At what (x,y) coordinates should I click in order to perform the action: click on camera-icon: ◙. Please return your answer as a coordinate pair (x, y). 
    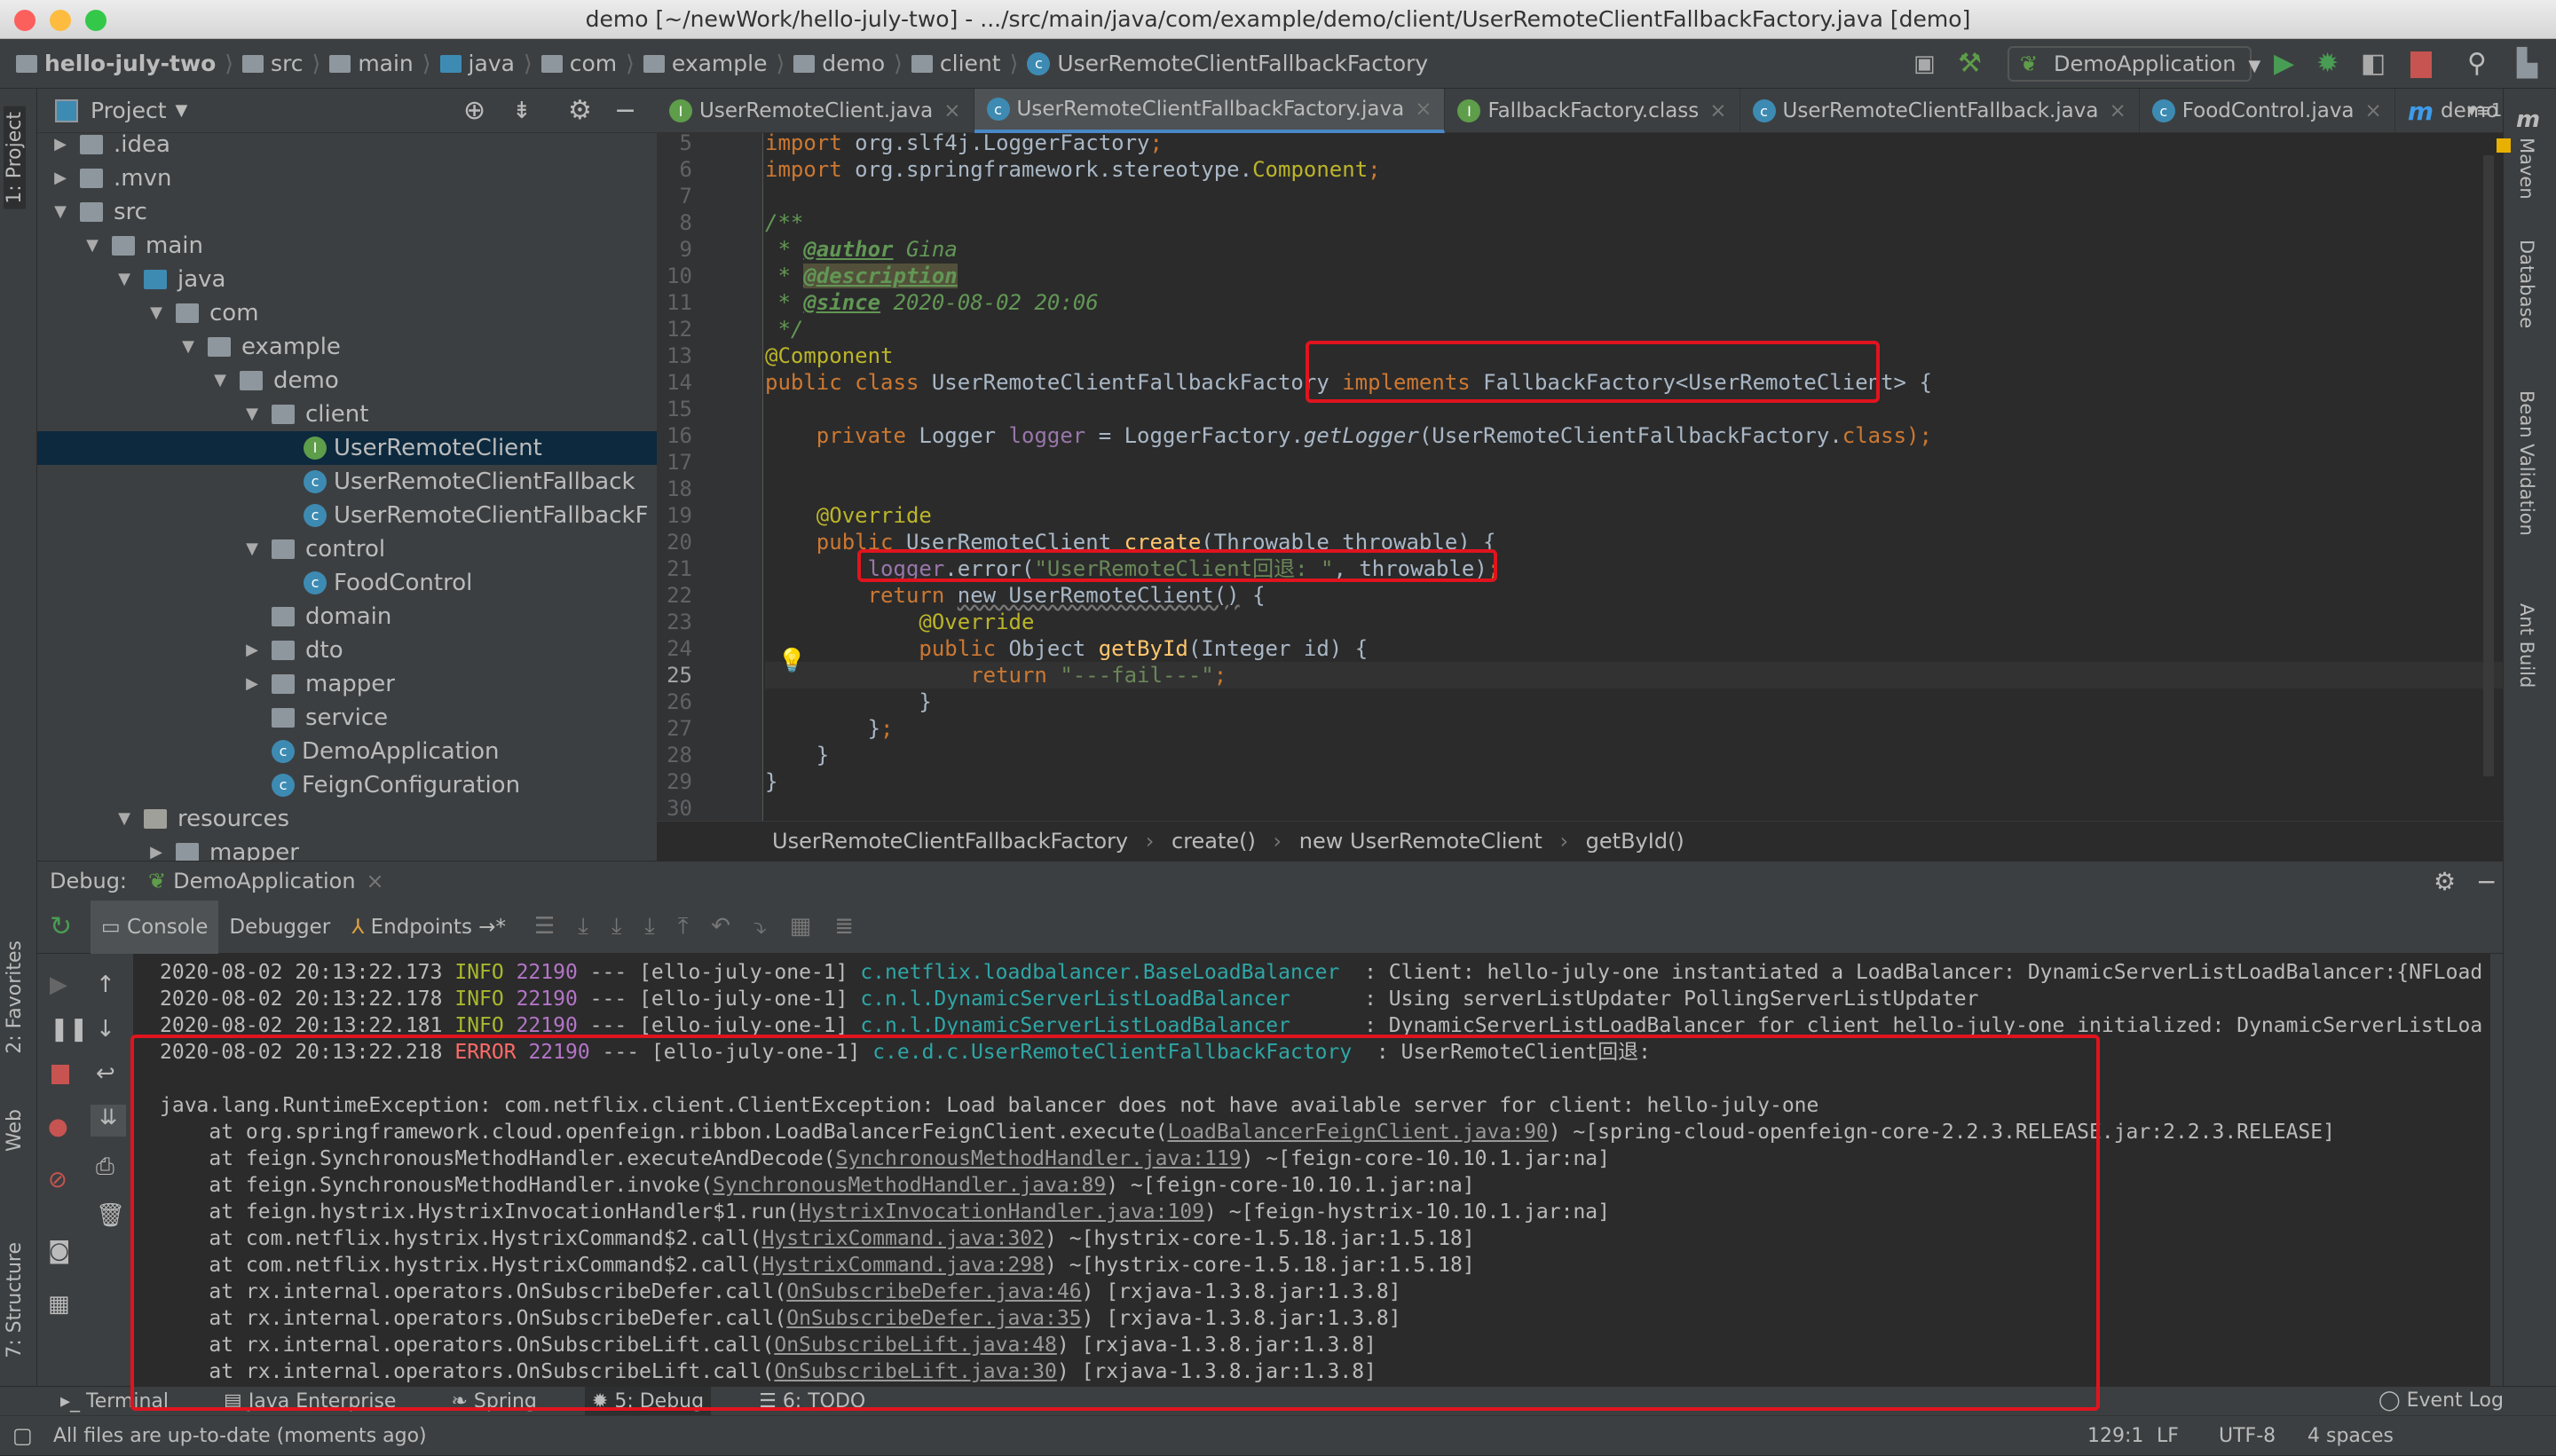
    Looking at the image, I should click on (59, 1251).